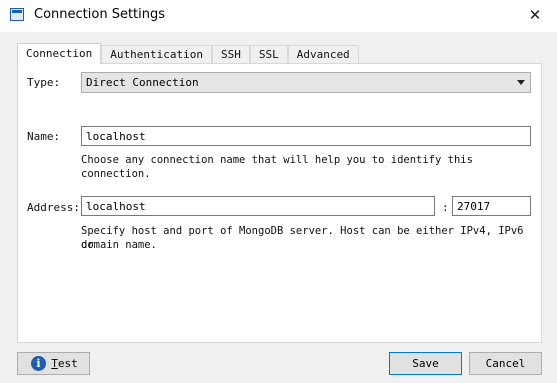  I want to click on address-label: Address:, so click(53, 207).